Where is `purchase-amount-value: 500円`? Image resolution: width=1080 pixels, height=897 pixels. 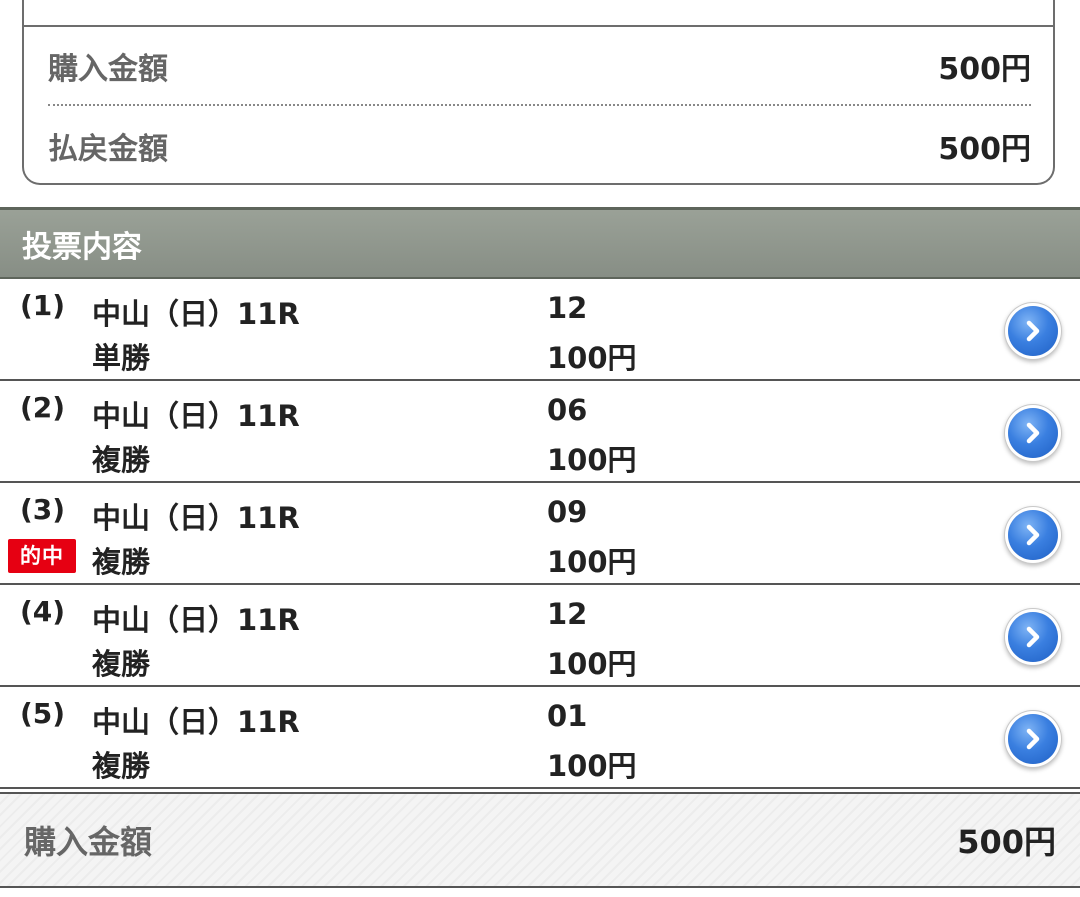
purchase-amount-value: 500円 is located at coordinates (984, 69).